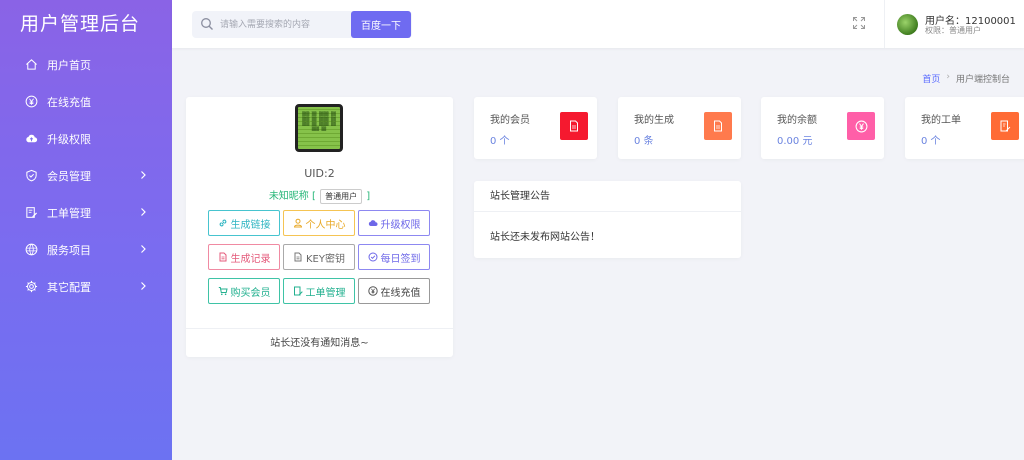 Image resolution: width=1024 pixels, height=460 pixels. What do you see at coordinates (368, 196) in the screenshot?
I see `bracket-close: ]` at bounding box center [368, 196].